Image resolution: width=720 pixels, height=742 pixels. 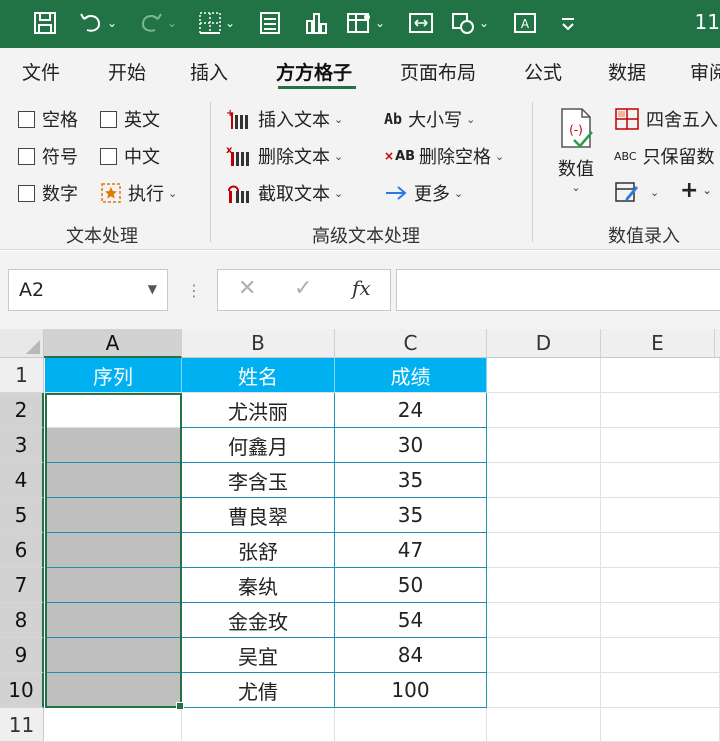 What do you see at coordinates (411, 655) in the screenshot?
I see `score-cell: 84` at bounding box center [411, 655].